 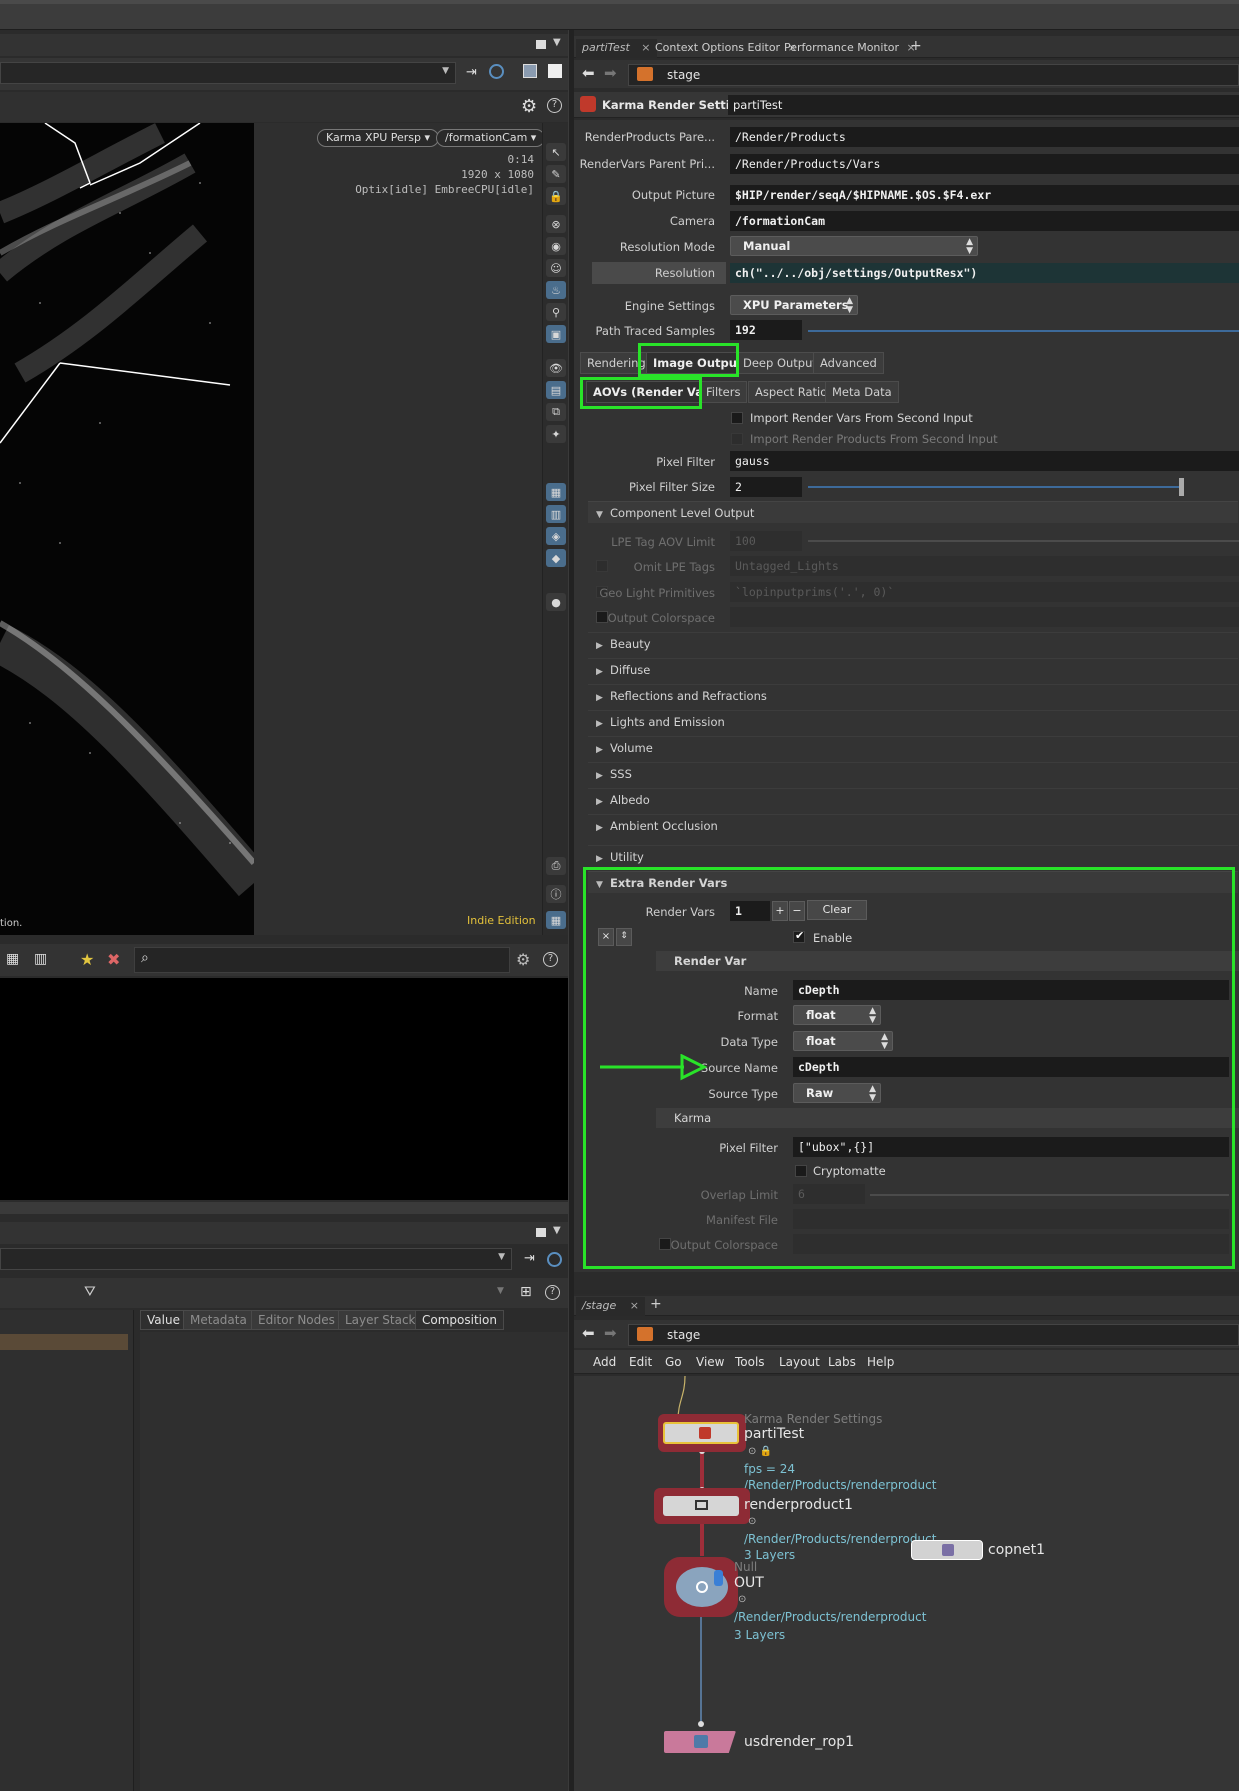 I want to click on tab-value: Value, so click(x=163, y=1320).